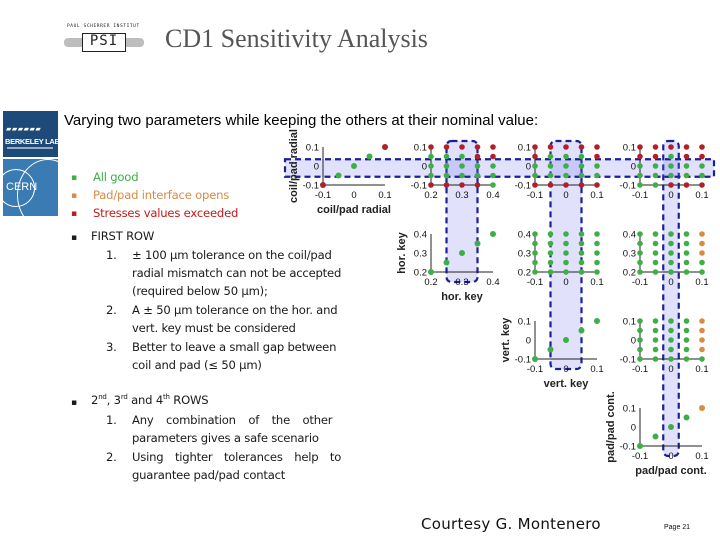 Image resolution: width=720 pixels, height=540 pixels. Describe the element at coordinates (462, 297) in the screenshot. I see `x-axis-label: hor. key` at that location.